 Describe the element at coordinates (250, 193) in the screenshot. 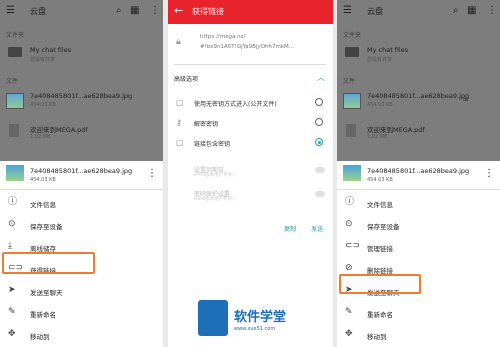

I see `option-password: 密码保护设置` at that location.